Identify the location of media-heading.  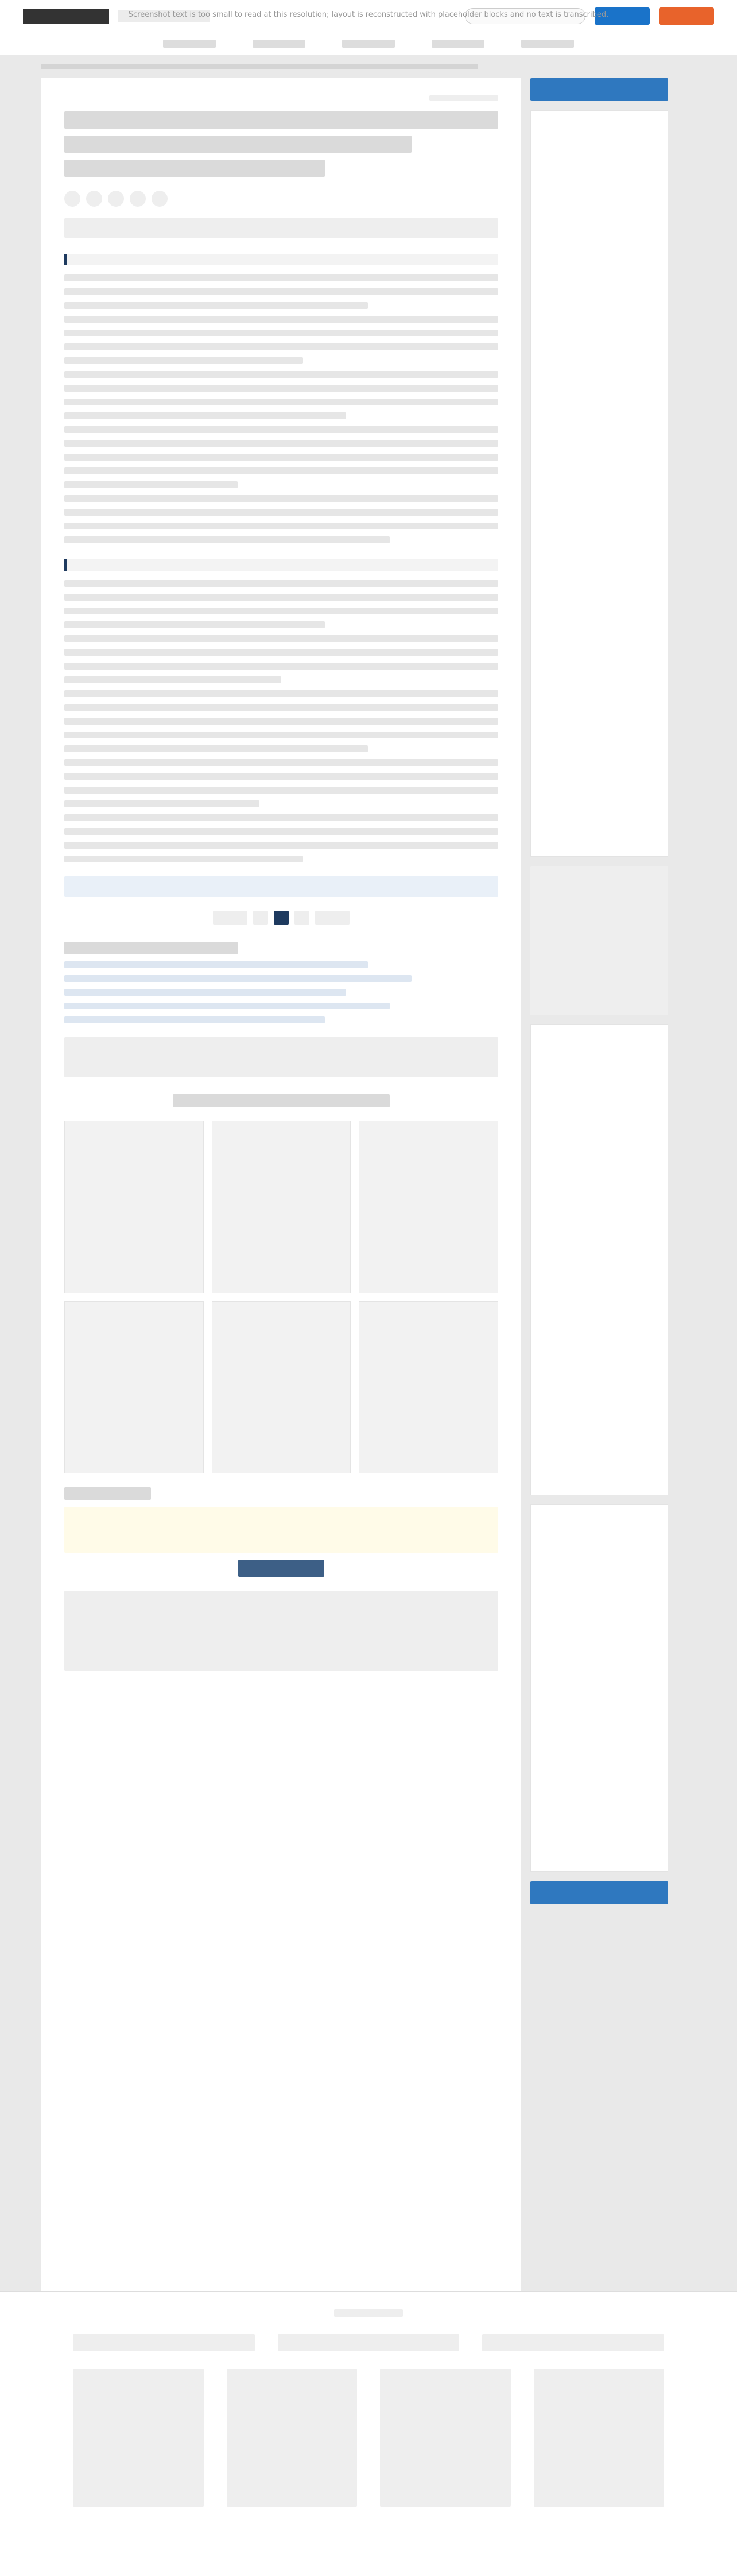
(368, 2313).